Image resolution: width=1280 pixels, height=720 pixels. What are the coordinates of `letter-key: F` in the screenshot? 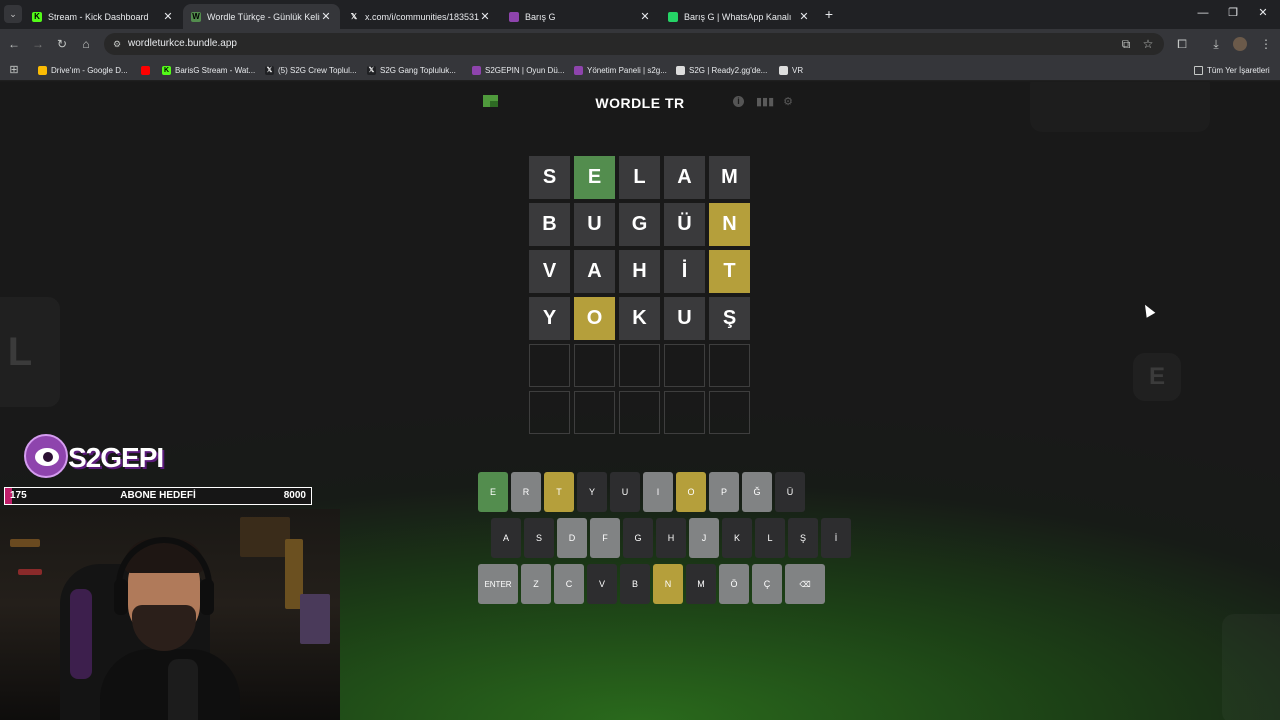 It's located at (605, 538).